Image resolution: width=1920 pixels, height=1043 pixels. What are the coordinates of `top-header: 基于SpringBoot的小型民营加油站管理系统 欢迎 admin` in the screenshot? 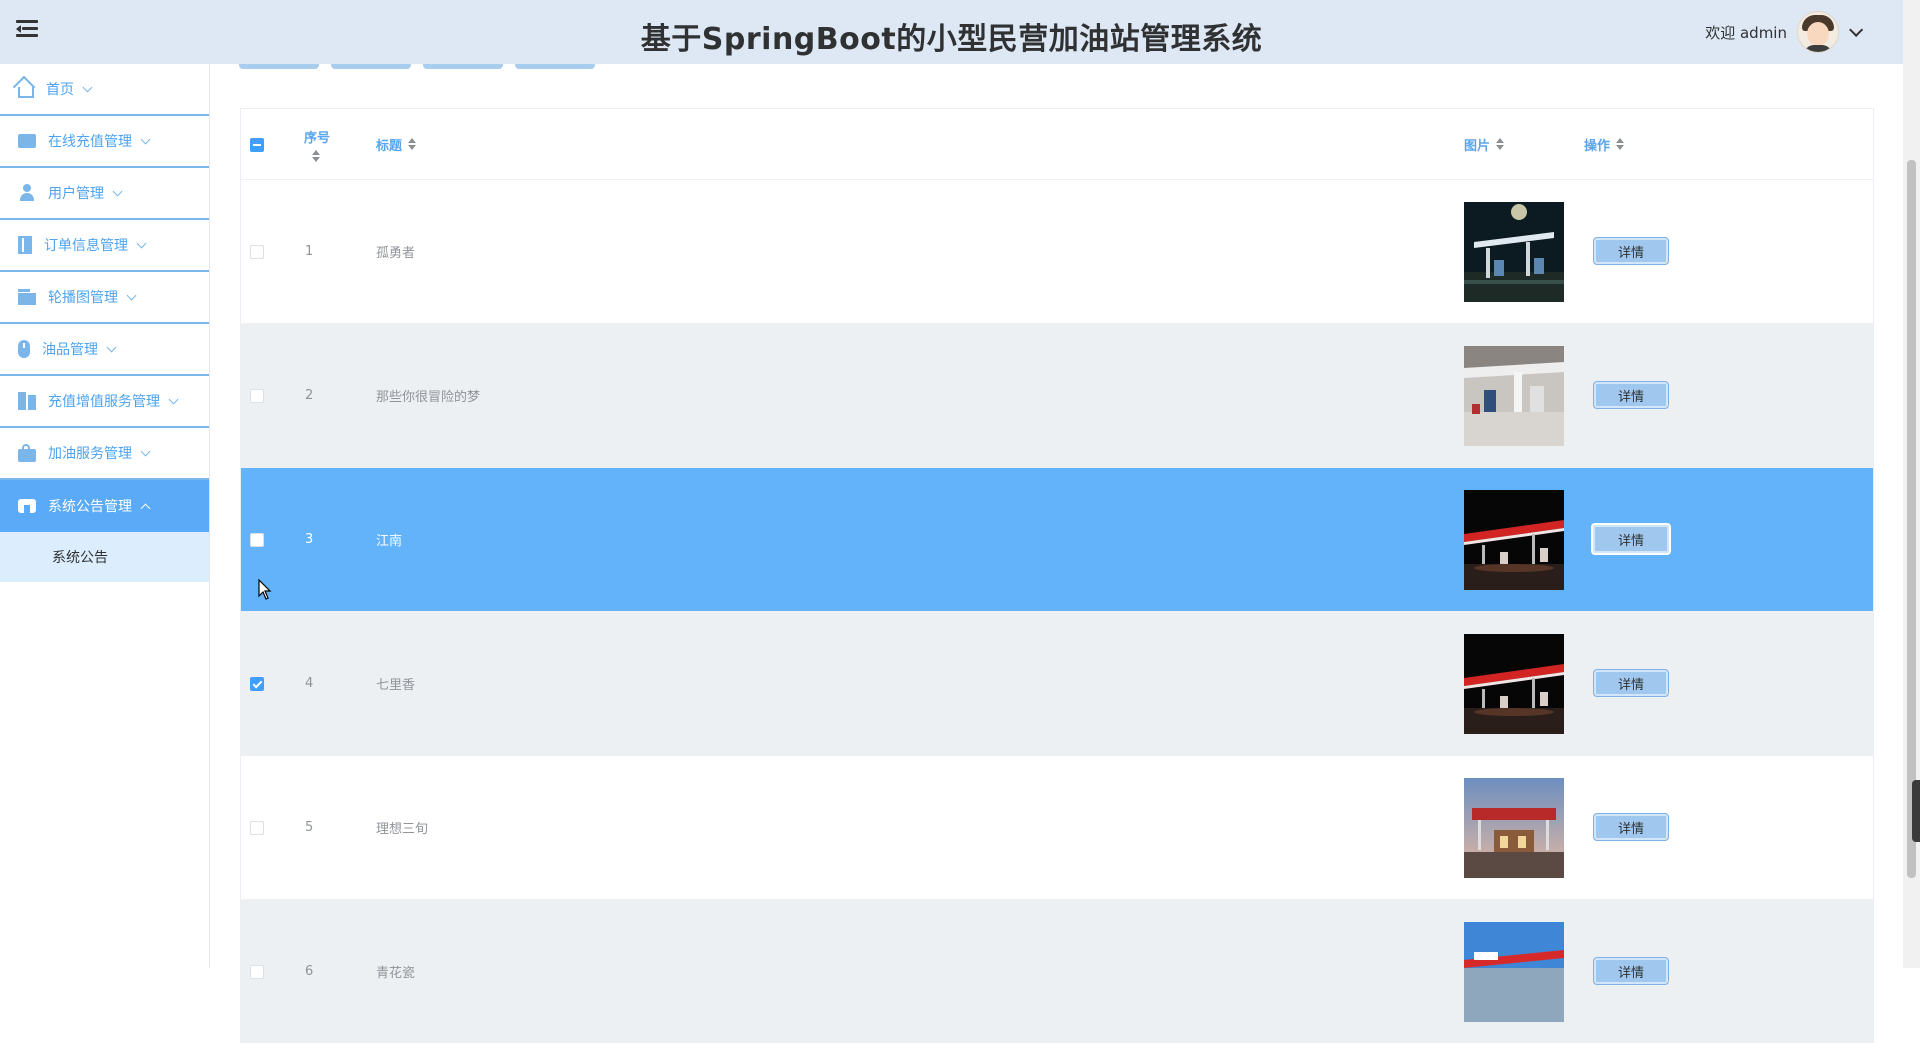 It's located at (951, 32).